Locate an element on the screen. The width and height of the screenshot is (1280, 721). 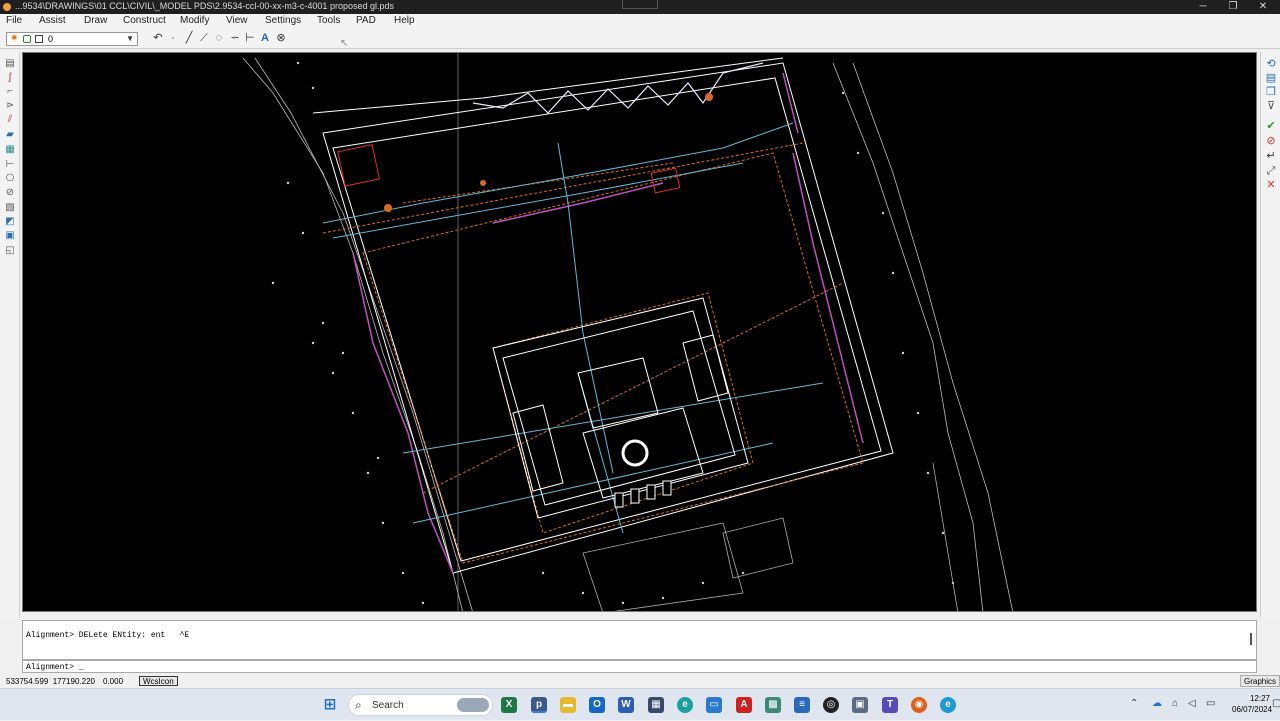
notification-icon: ▢ is located at coordinates (1276, 703).